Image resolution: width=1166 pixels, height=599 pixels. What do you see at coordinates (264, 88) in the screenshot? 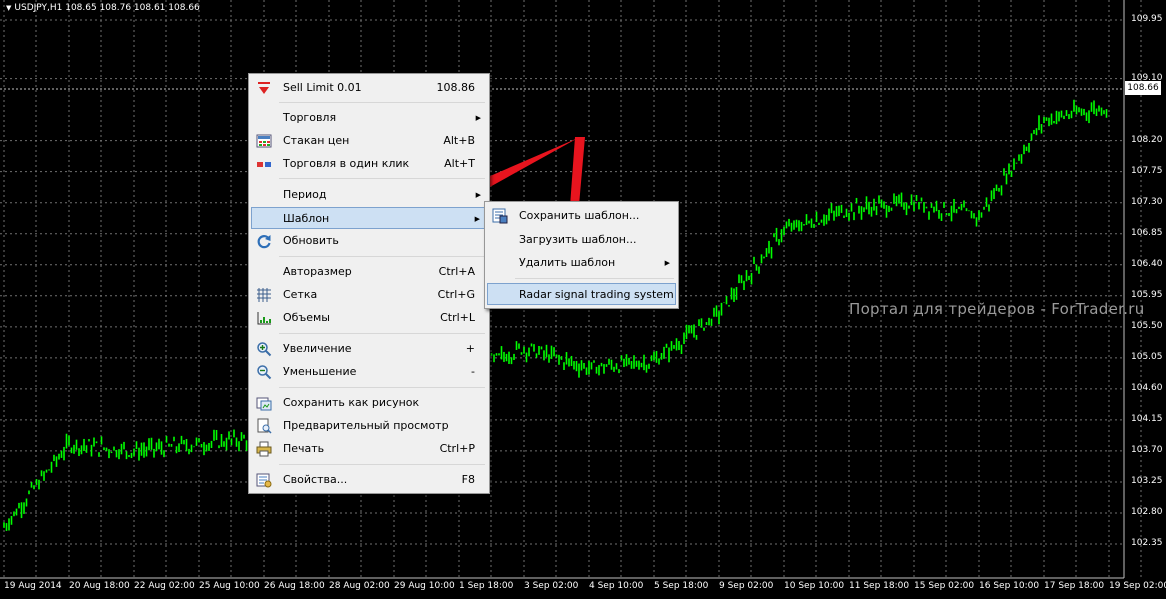
I see `sell-limit-icon` at bounding box center [264, 88].